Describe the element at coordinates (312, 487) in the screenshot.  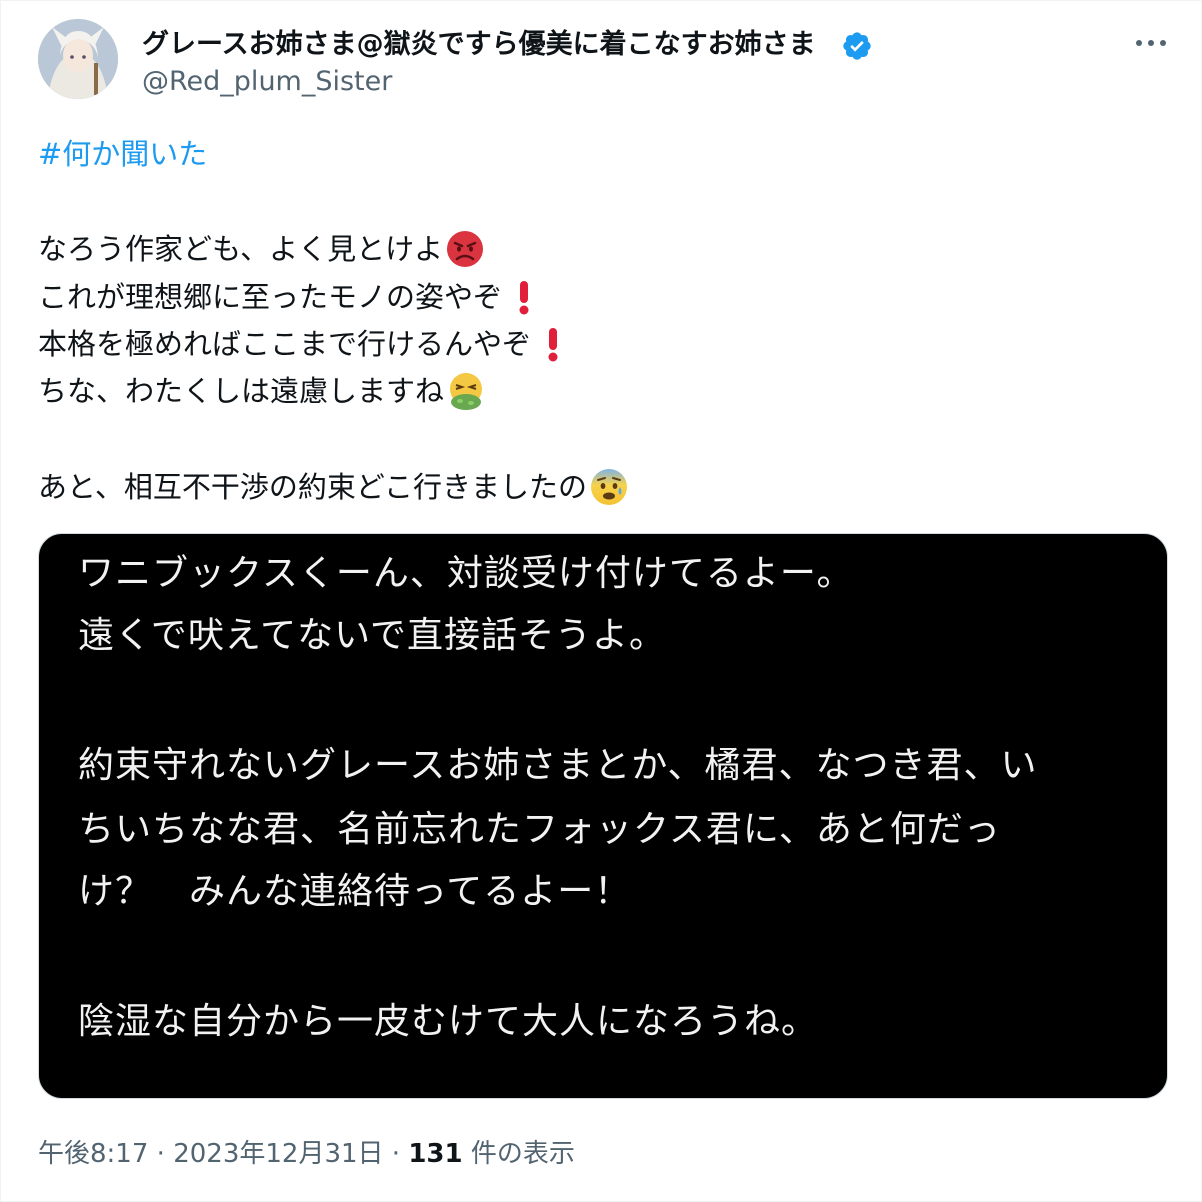
I see `tweet-text: あと、相互不干渉の約束どこ行きましたの` at that location.